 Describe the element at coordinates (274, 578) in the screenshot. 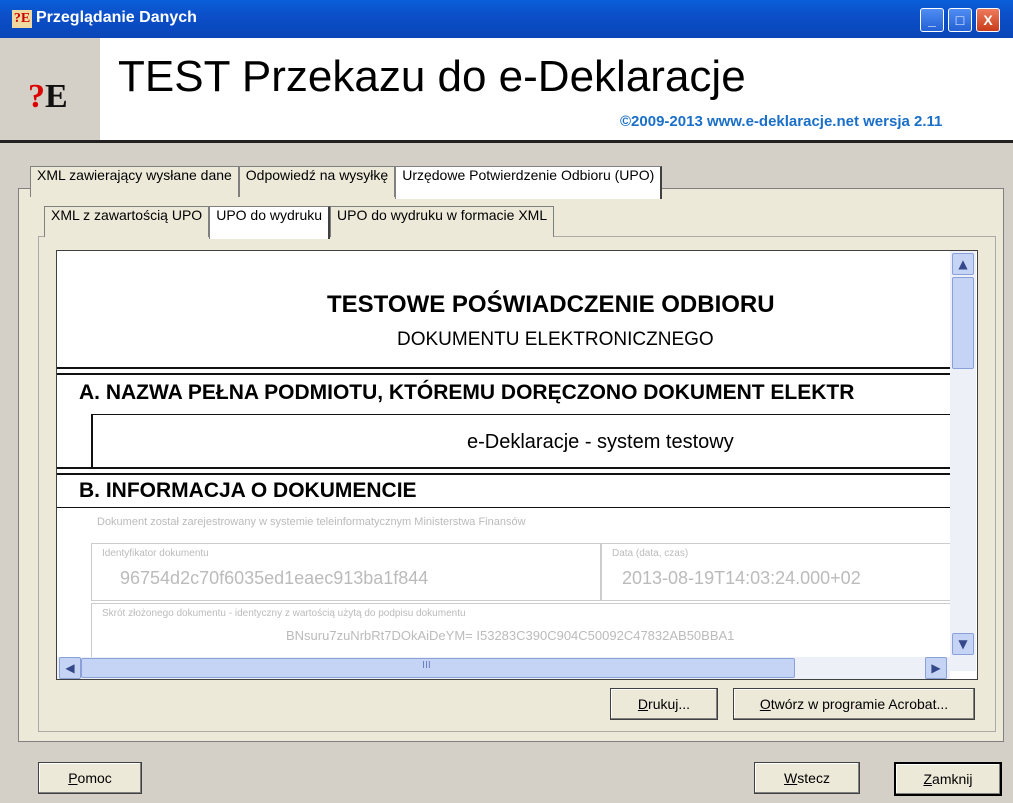

I see `document-id-value: 96754d2c70f6035ed1eaec913ba1f844` at that location.